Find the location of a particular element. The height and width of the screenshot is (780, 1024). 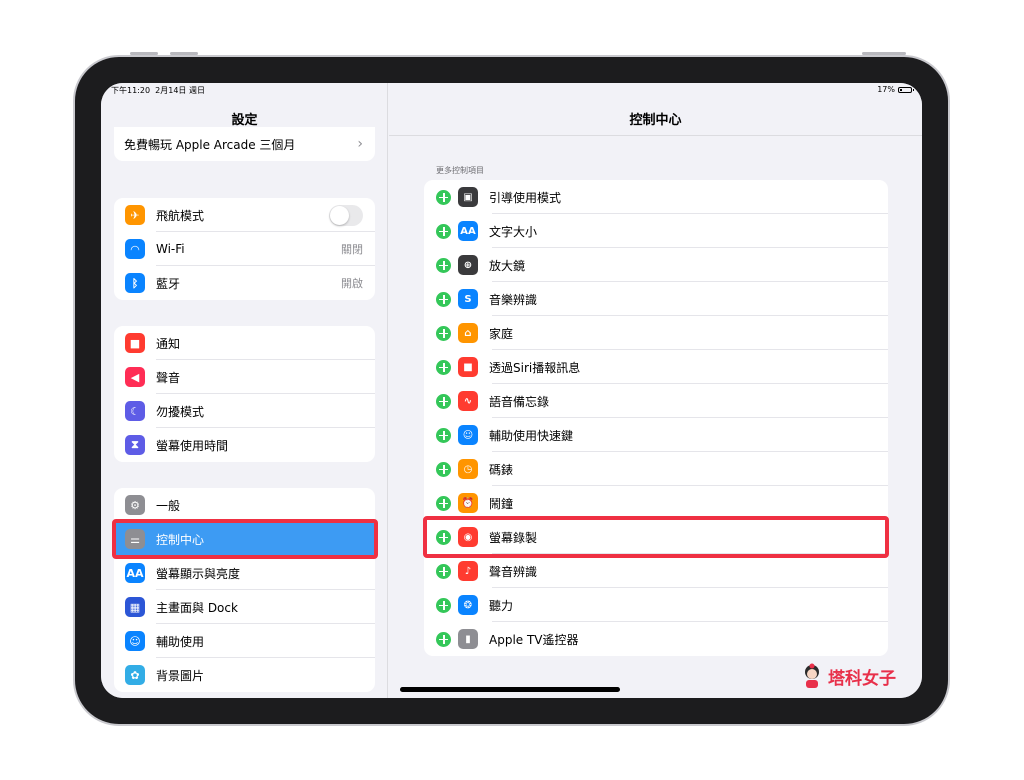

promo-label: 免費暢玩 Apple Arcade 三個月 is located at coordinates (210, 144).